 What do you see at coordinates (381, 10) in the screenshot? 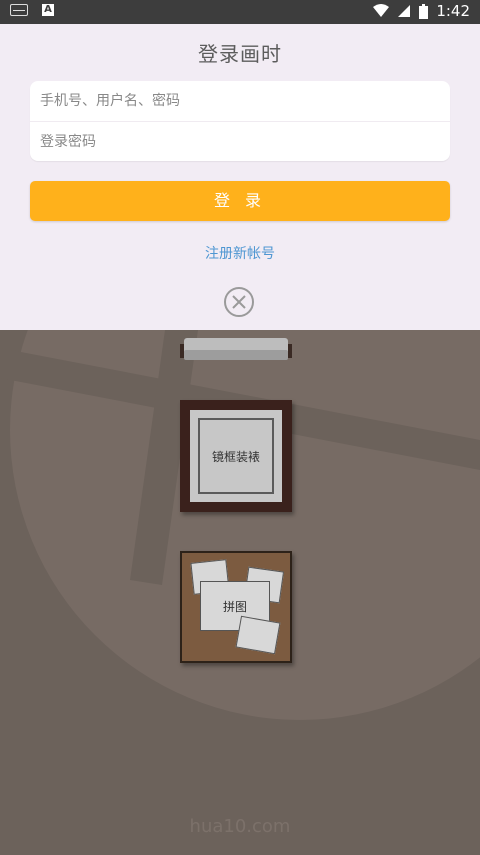
I see `wifi-icon` at bounding box center [381, 10].